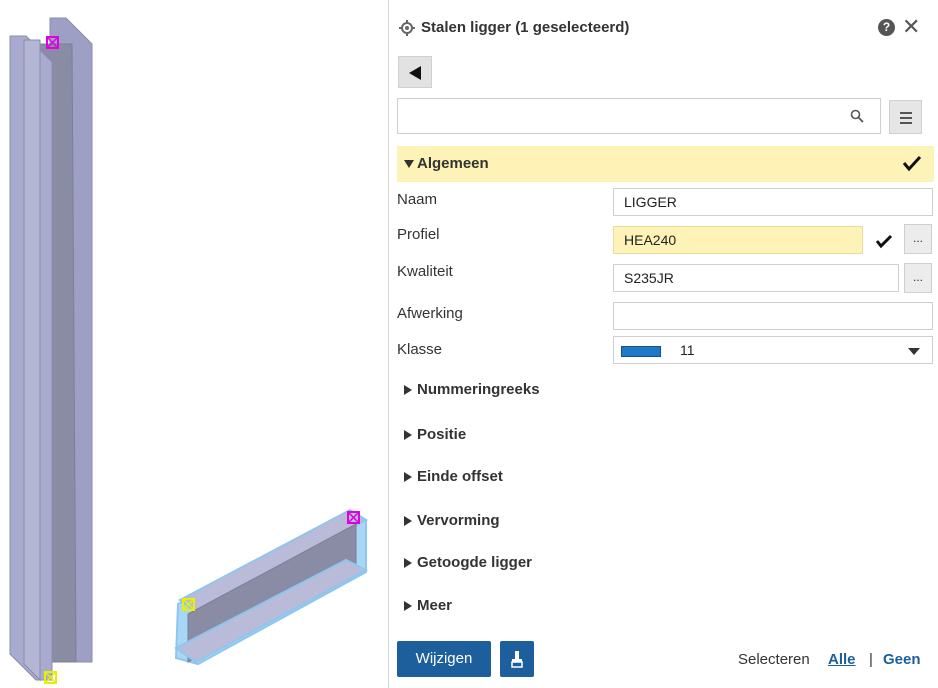 Image resolution: width=938 pixels, height=688 pixels. I want to click on expanded-triangle-icon, so click(409, 164).